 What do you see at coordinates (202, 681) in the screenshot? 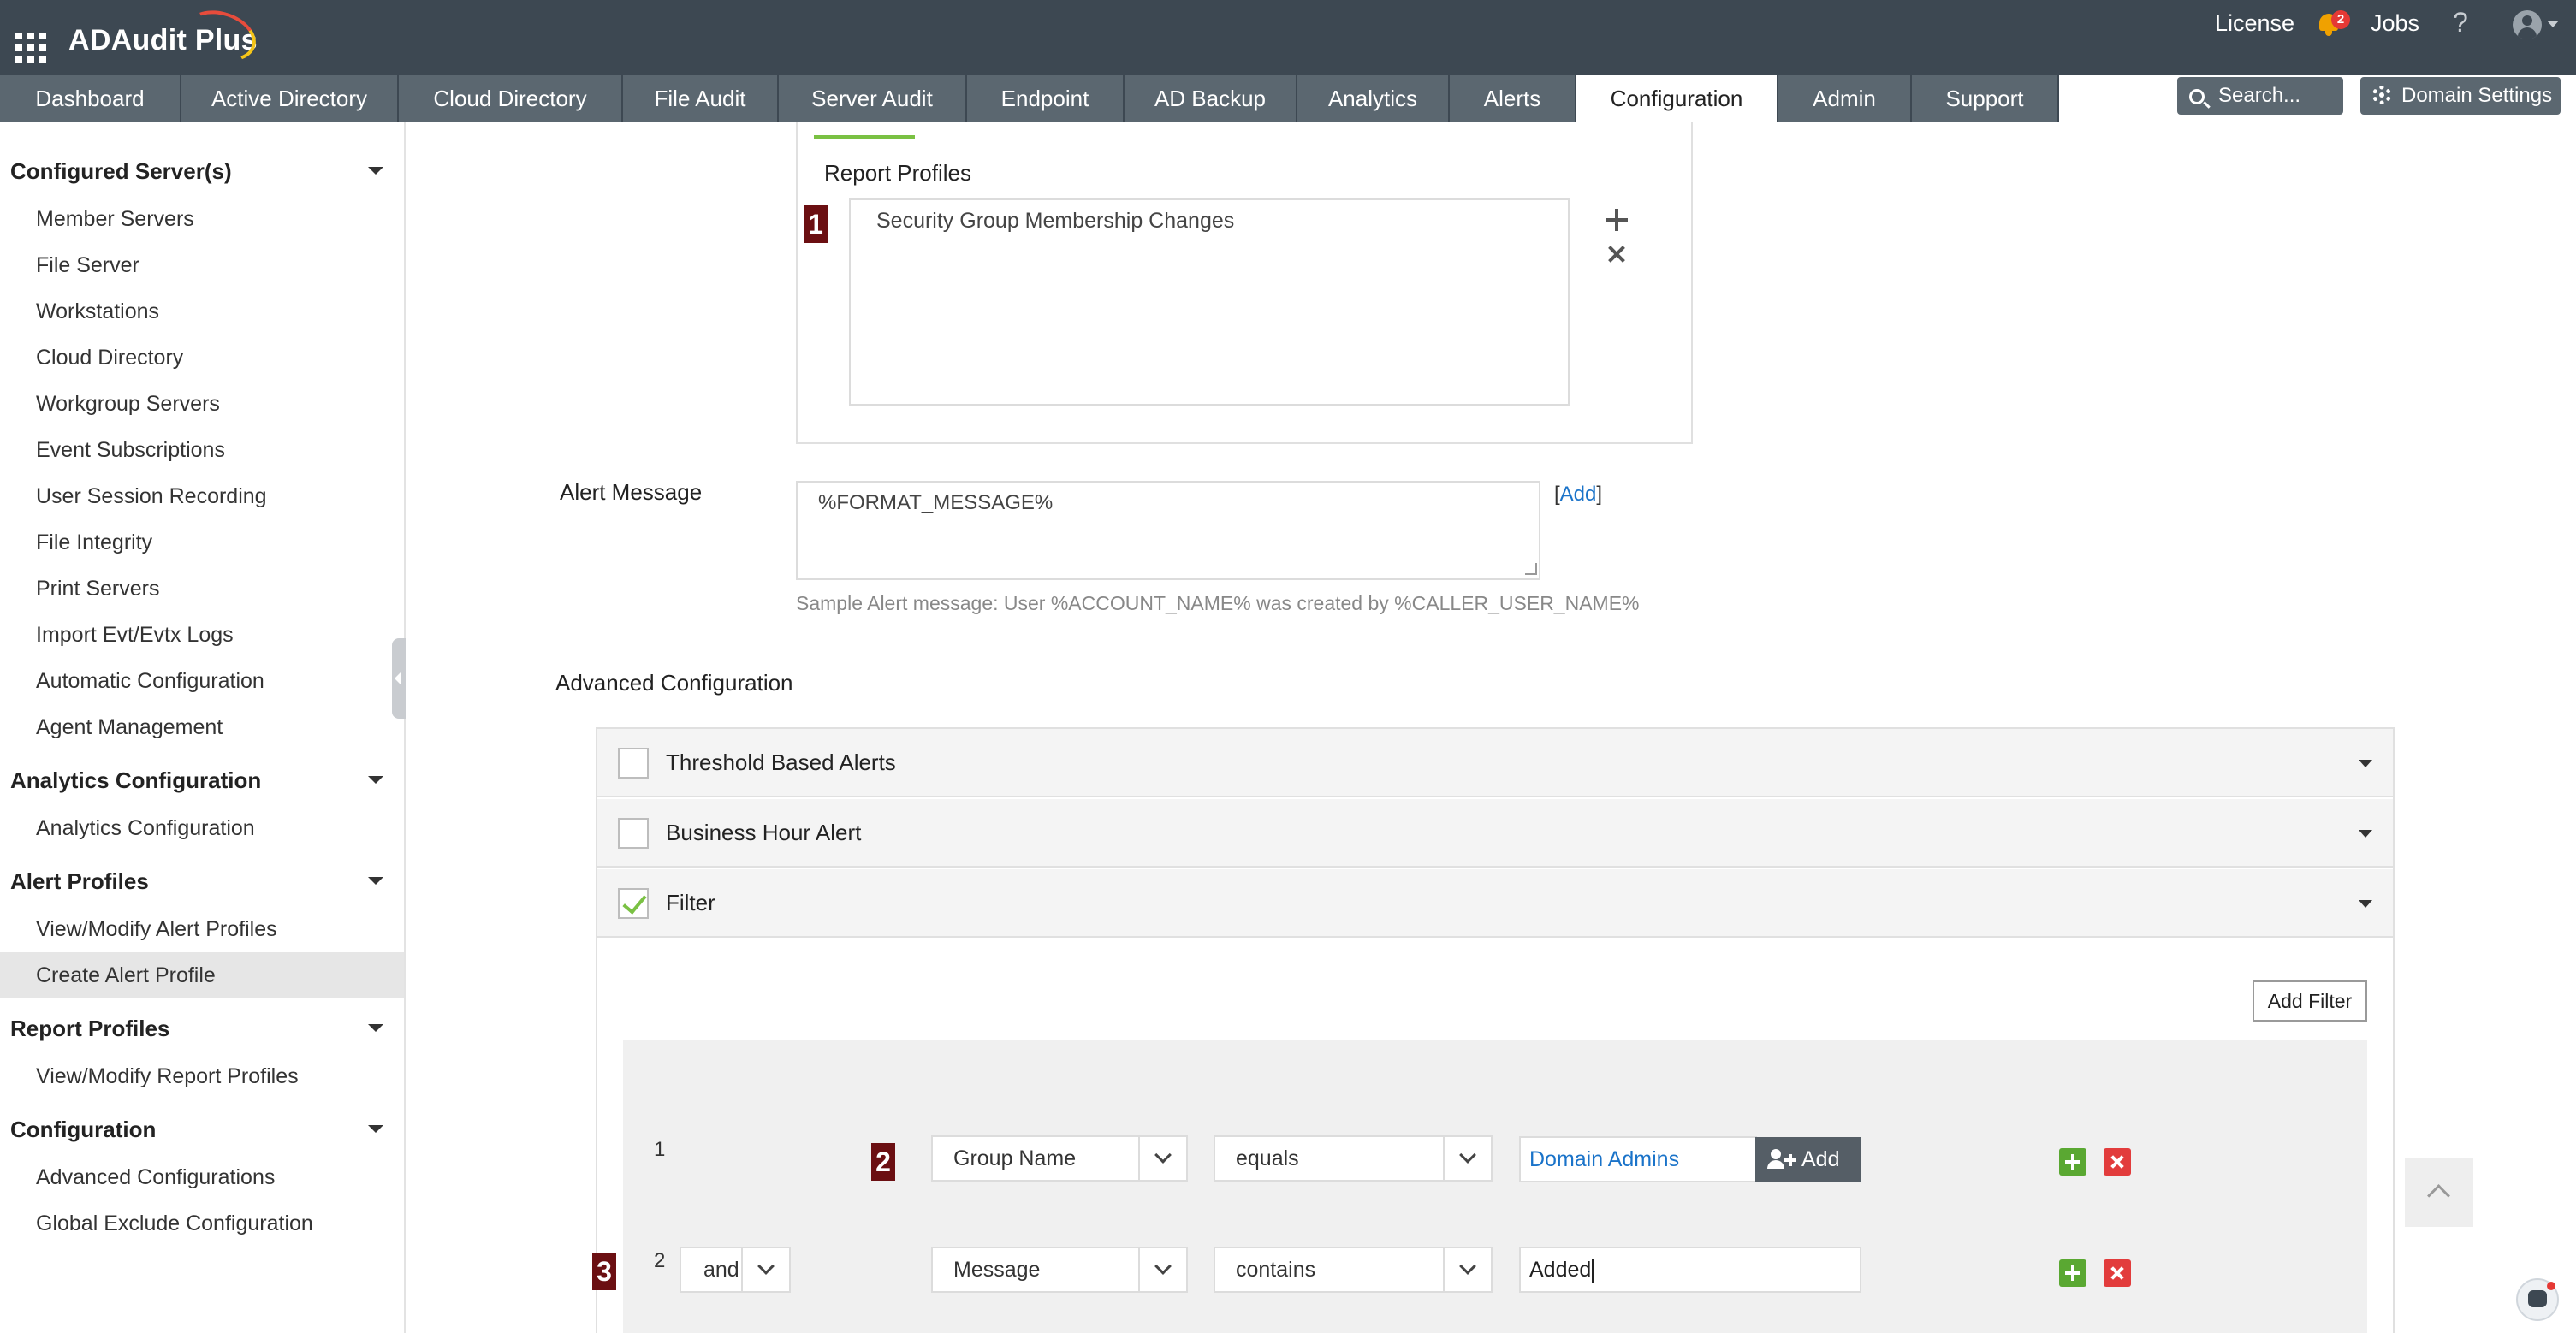
I see `sidebar-item-automatic-configuration: Automatic Configuration` at bounding box center [202, 681].